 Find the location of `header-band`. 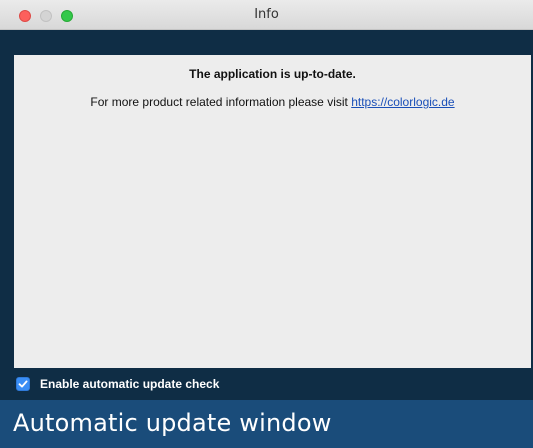

header-band is located at coordinates (266, 42).